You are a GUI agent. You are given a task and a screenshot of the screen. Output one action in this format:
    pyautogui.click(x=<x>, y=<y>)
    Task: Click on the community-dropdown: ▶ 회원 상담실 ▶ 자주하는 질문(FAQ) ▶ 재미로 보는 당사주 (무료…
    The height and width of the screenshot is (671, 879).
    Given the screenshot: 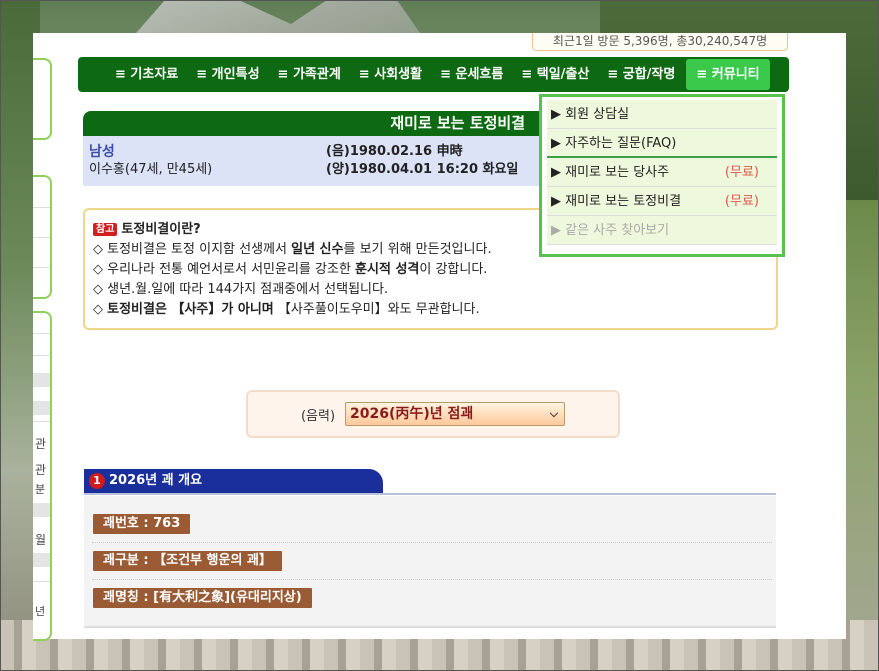 What is the action you would take?
    pyautogui.click(x=662, y=175)
    